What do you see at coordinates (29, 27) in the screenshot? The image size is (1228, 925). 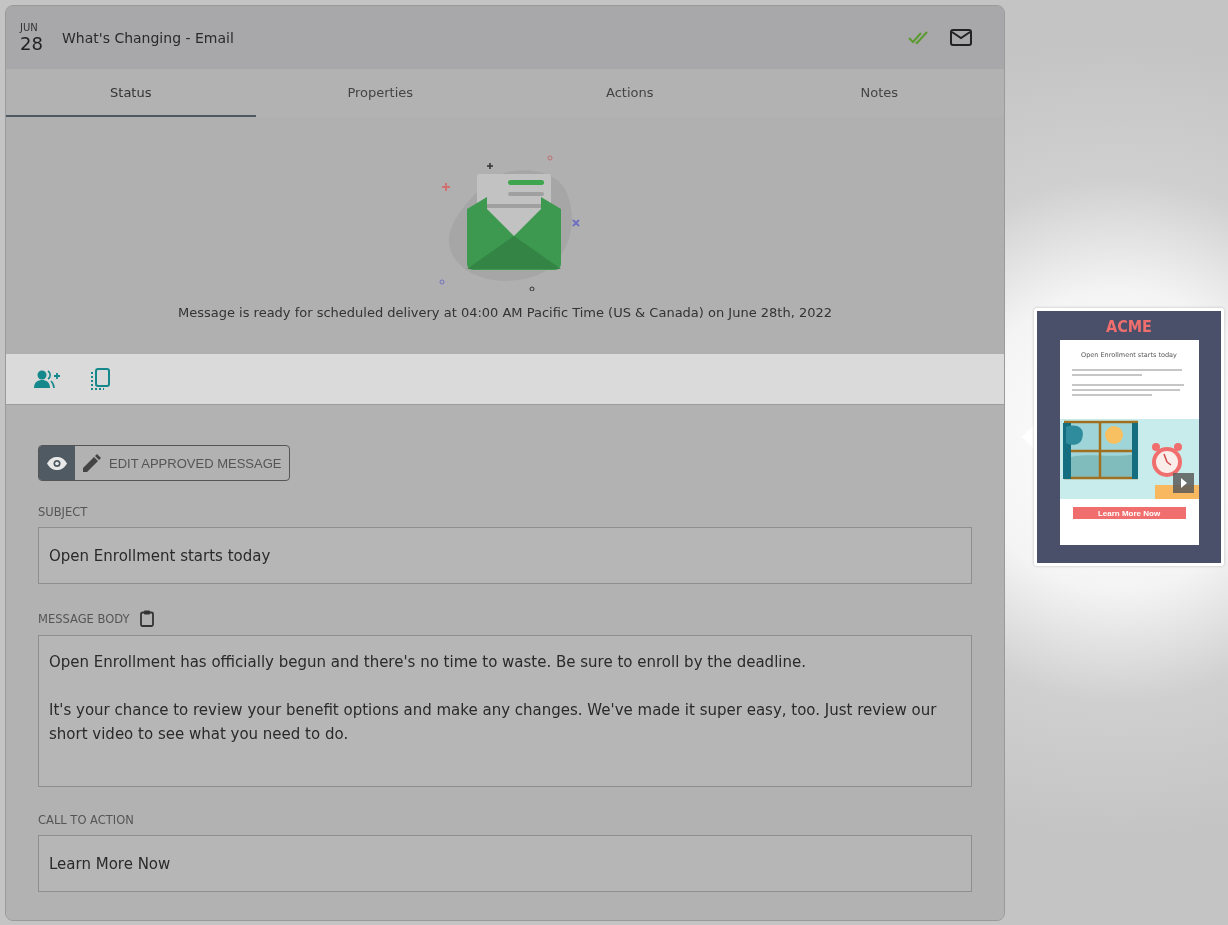 I see `date-month: JUN` at bounding box center [29, 27].